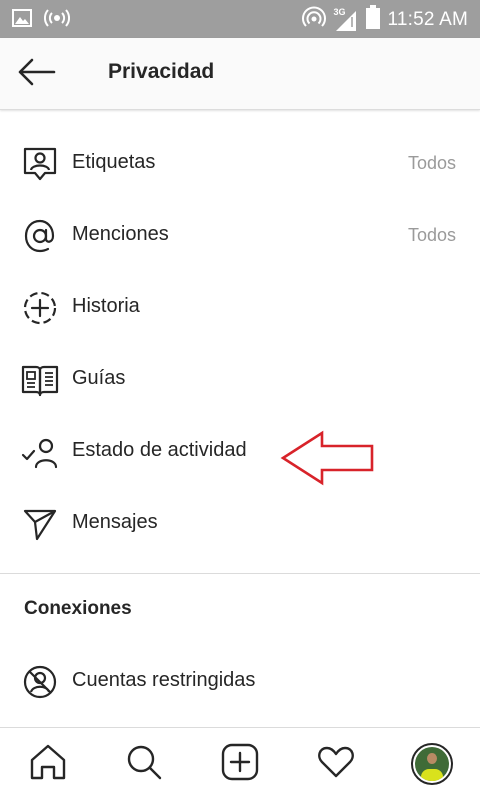 This screenshot has height=800, width=480. Describe the element at coordinates (313, 19) in the screenshot. I see `hotspot-icon` at that location.